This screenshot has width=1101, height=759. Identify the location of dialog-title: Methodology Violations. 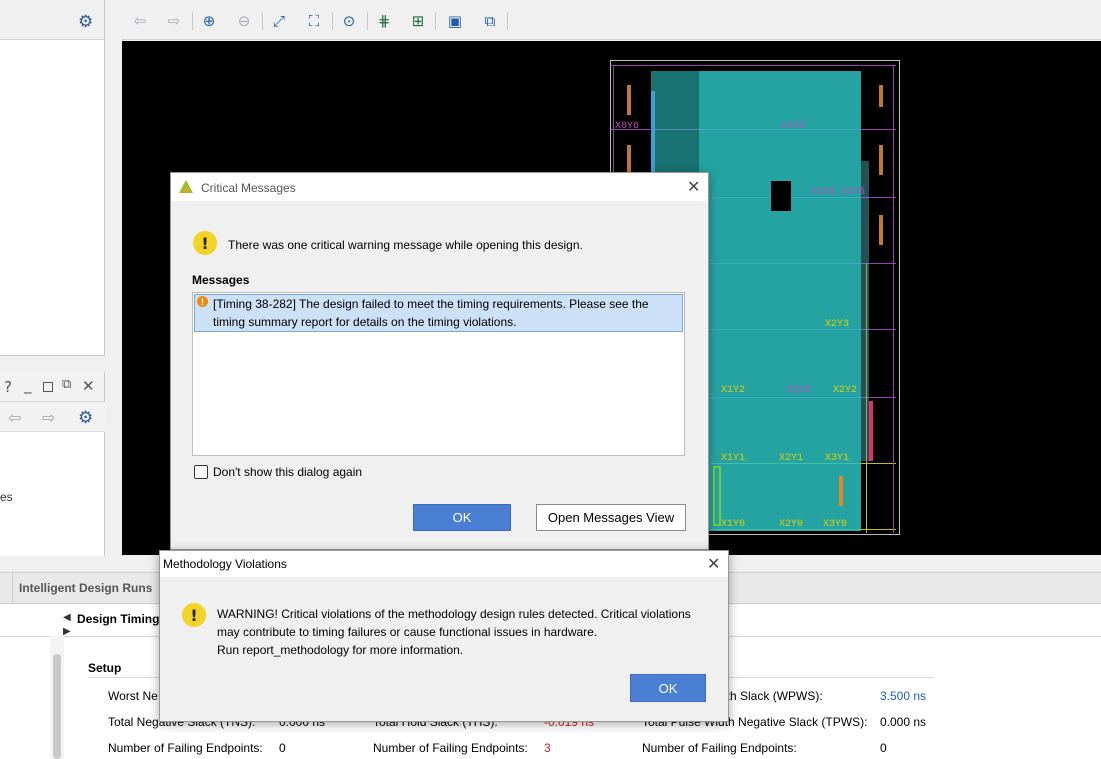
(225, 564).